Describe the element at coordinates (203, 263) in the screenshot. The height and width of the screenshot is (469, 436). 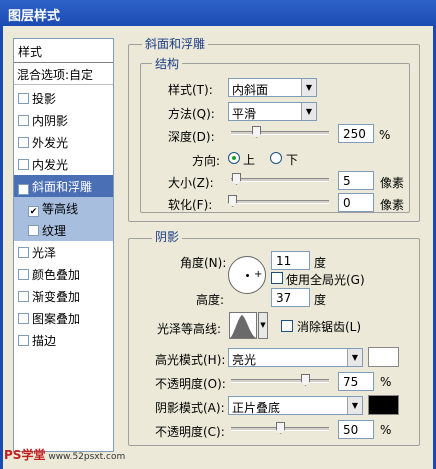
I see `angle-label: 角度(N):` at that location.